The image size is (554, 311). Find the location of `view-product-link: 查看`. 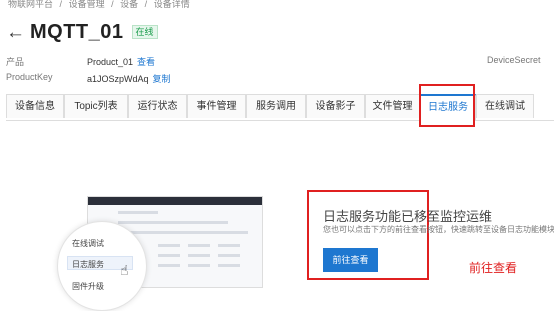

view-product-link: 查看 is located at coordinates (146, 62).